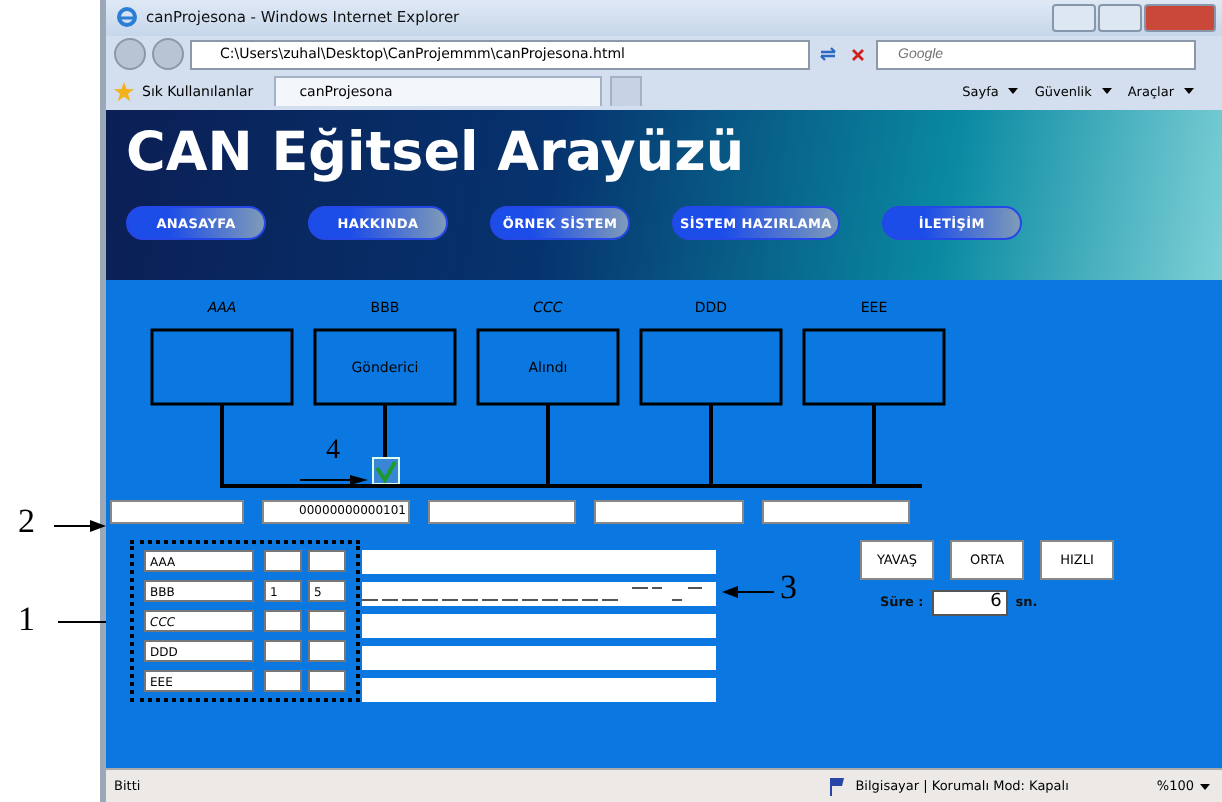  What do you see at coordinates (828, 54) in the screenshot?
I see `refresh-icon` at bounding box center [828, 54].